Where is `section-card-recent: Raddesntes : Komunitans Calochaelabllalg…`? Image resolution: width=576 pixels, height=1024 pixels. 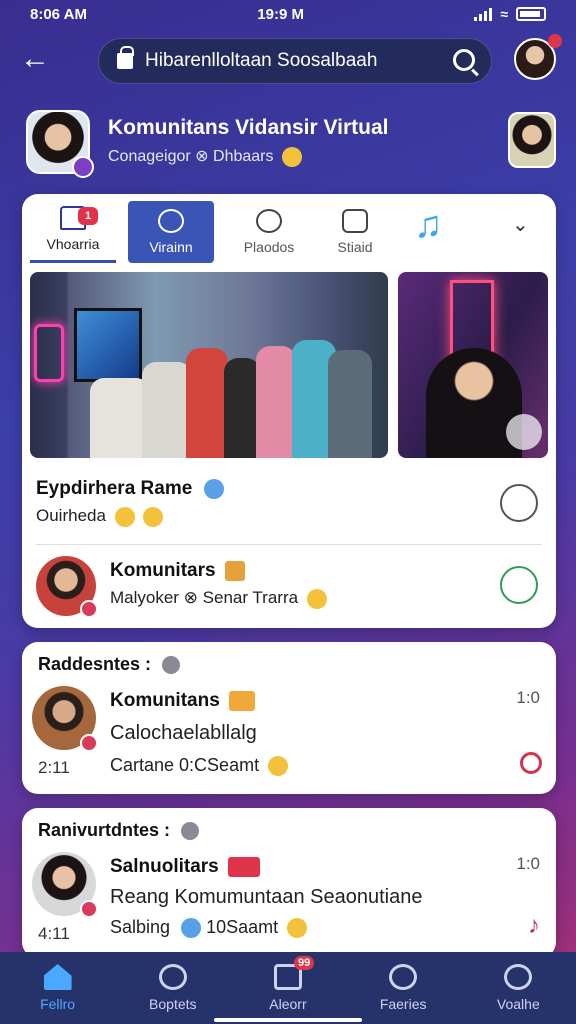
section-card-recent: Raddesntes : Komunitans Calochaelabllalg… is located at coordinates (289, 718).